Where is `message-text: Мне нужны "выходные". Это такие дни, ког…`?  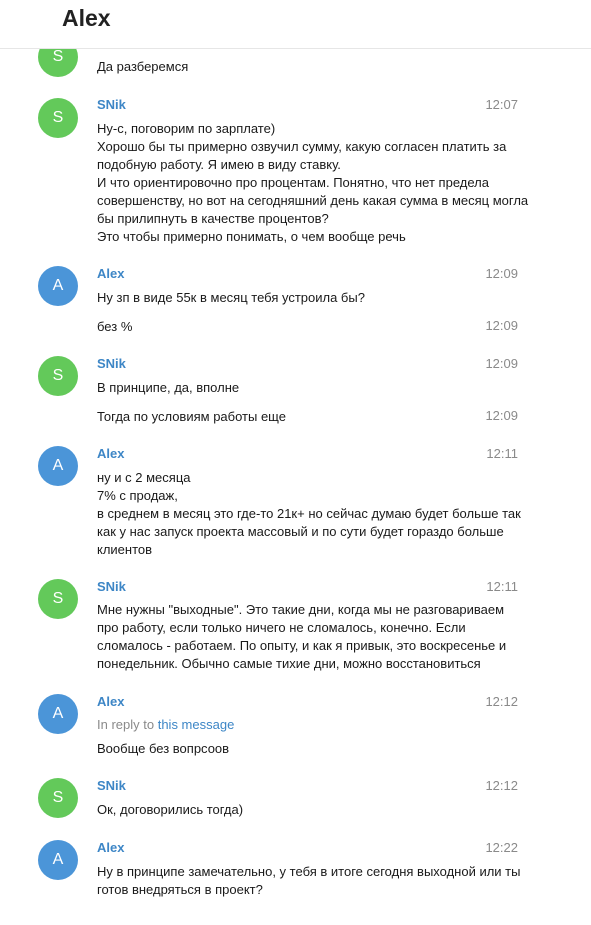
message-text: Мне нужны "выходные". Это такие дни, ког… is located at coordinates (302, 636).